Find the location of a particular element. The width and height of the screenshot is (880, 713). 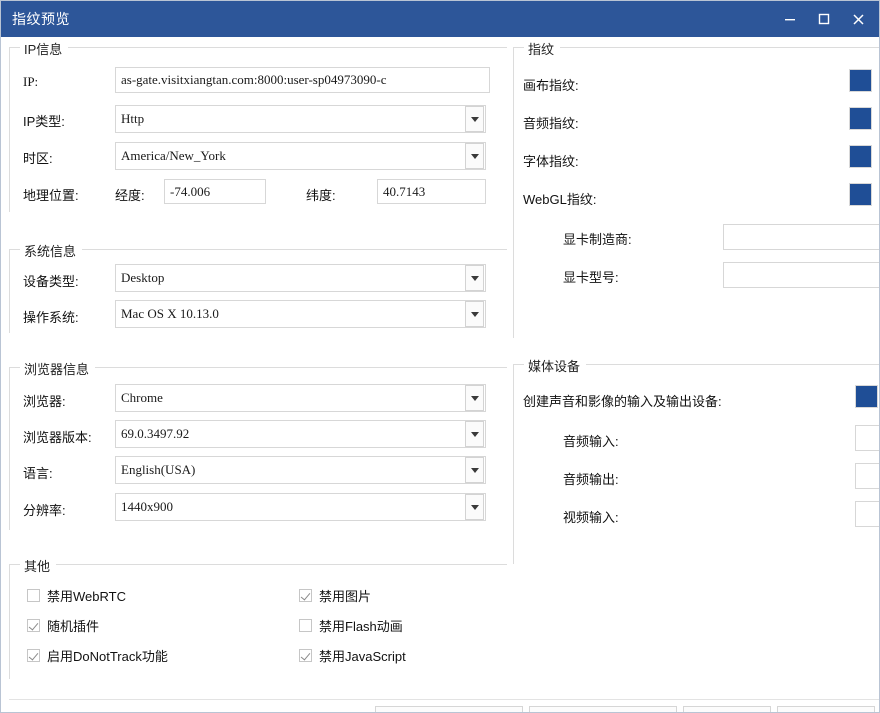

audio-input-label: 音频输入: is located at coordinates (591, 441).